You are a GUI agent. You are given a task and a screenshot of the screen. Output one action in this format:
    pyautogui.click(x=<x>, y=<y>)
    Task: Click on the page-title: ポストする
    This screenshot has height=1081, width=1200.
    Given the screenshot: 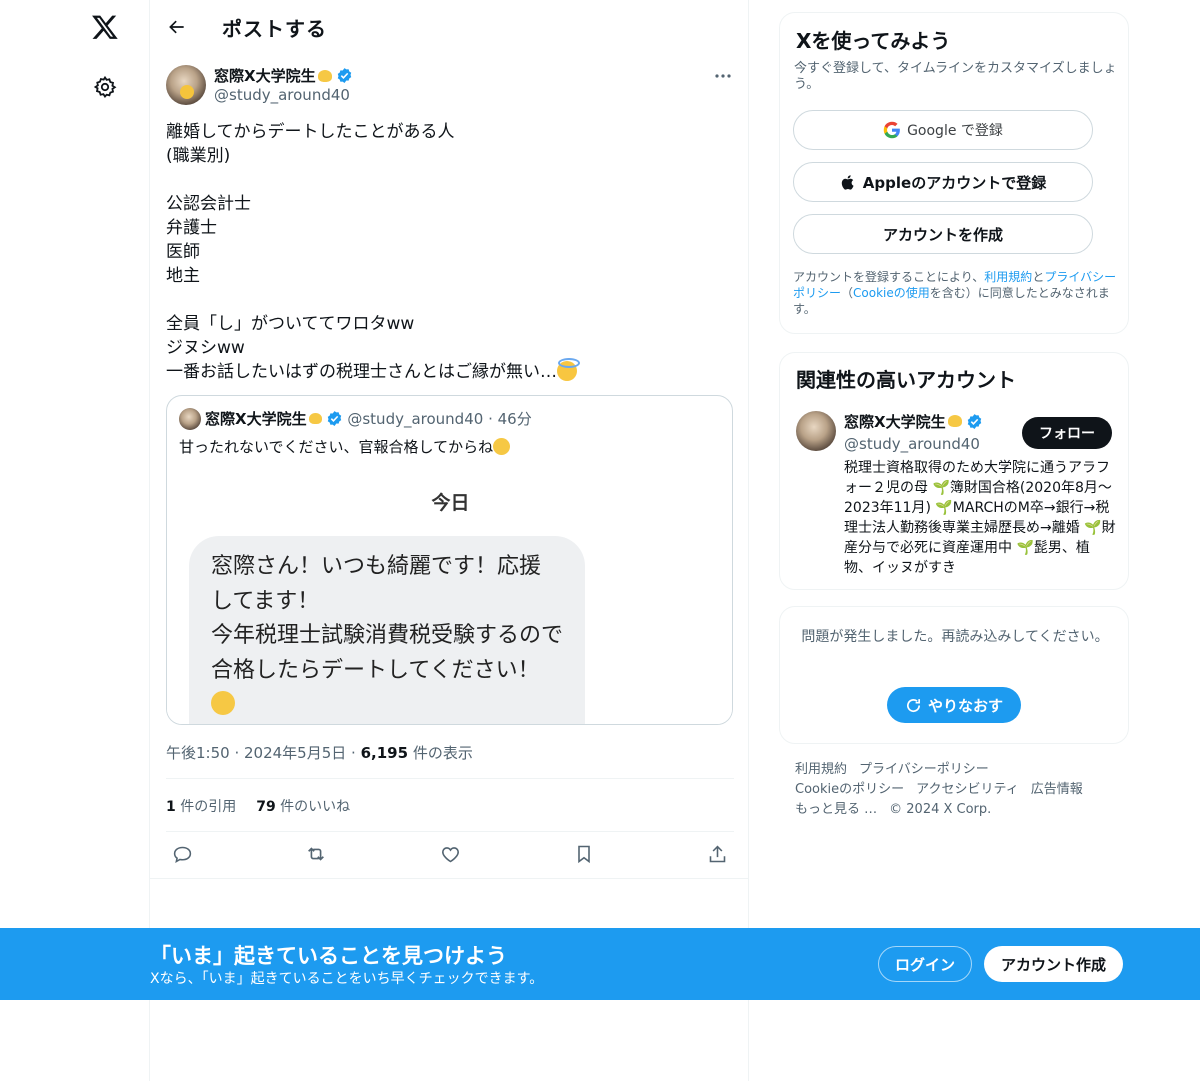 What is the action you would take?
    pyautogui.click(x=274, y=29)
    